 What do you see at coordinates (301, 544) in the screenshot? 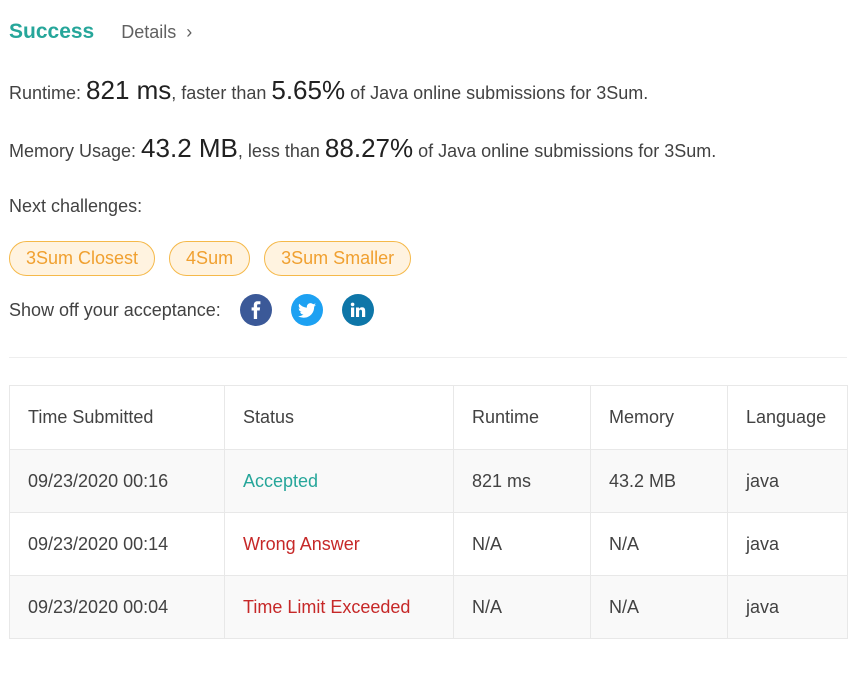
I see `status-link: Wrong Answer` at bounding box center [301, 544].